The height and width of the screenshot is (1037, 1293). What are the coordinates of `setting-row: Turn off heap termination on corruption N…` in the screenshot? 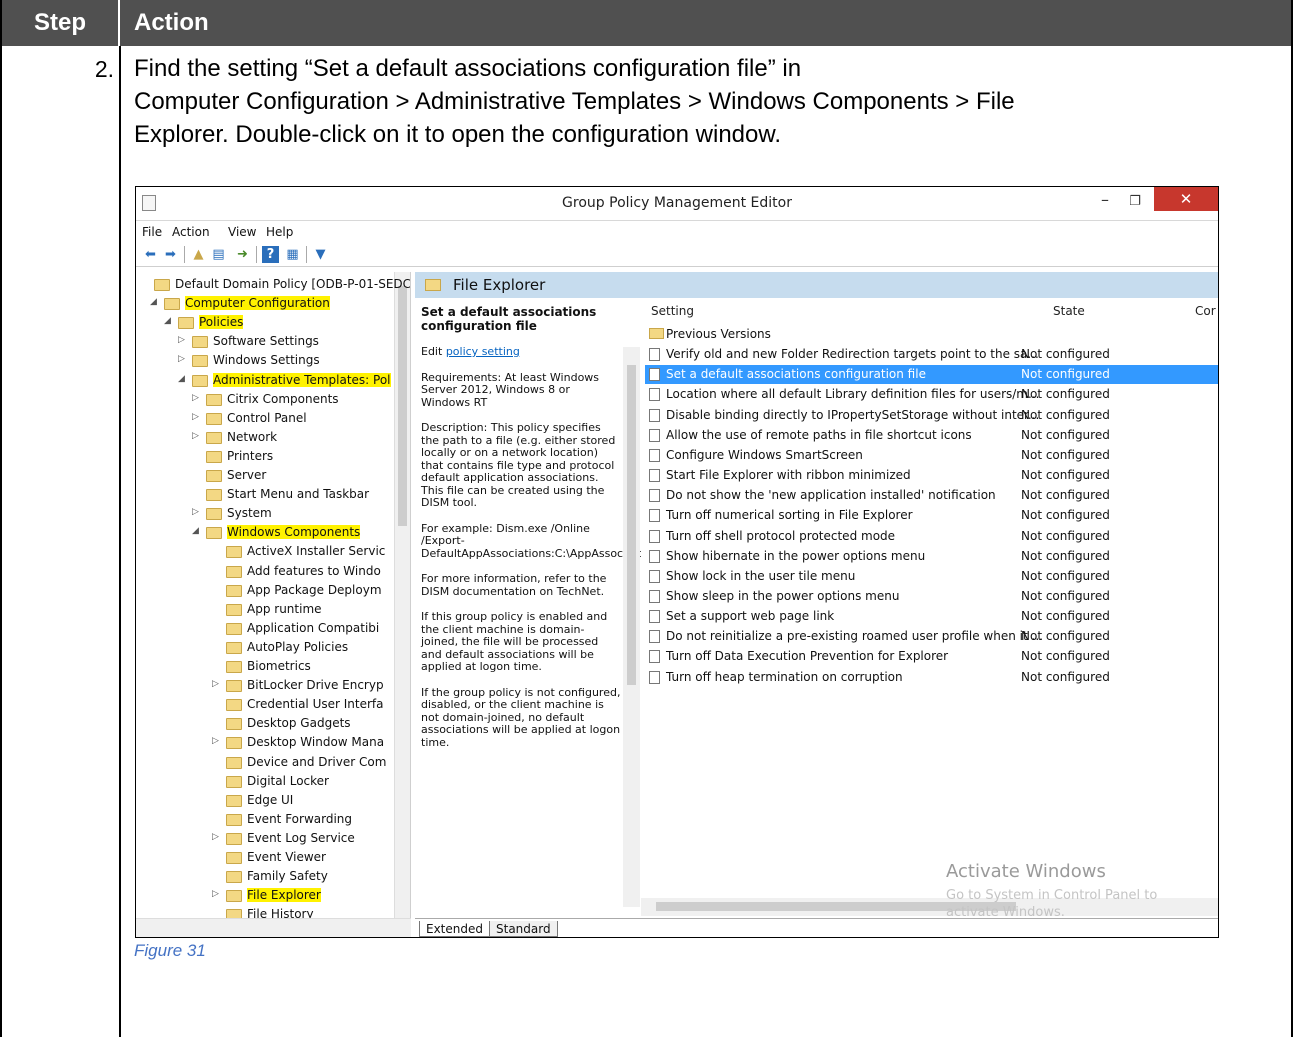 It's located at (931, 677).